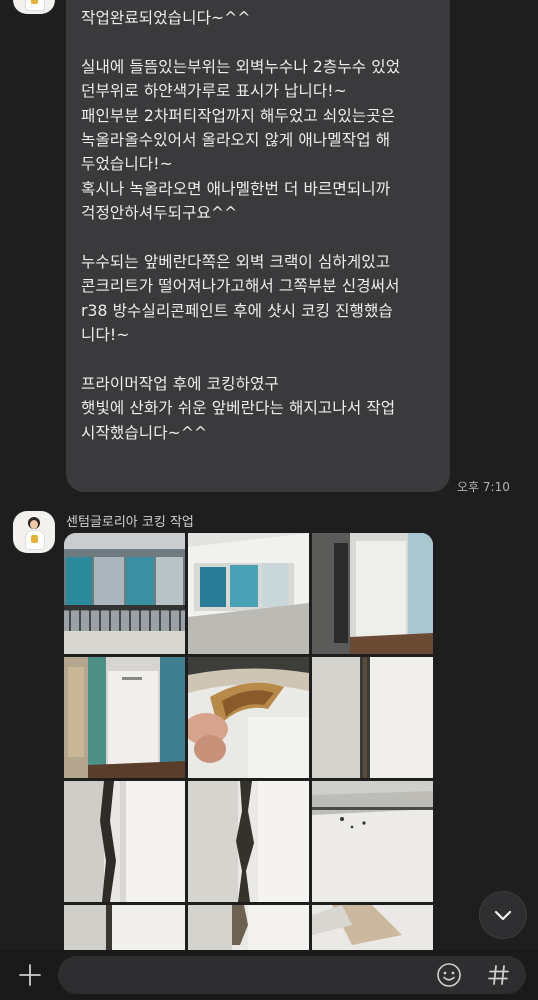 The image size is (538, 1000). I want to click on message-line: 프라이머작업 후에 코킹하였구, so click(180, 383).